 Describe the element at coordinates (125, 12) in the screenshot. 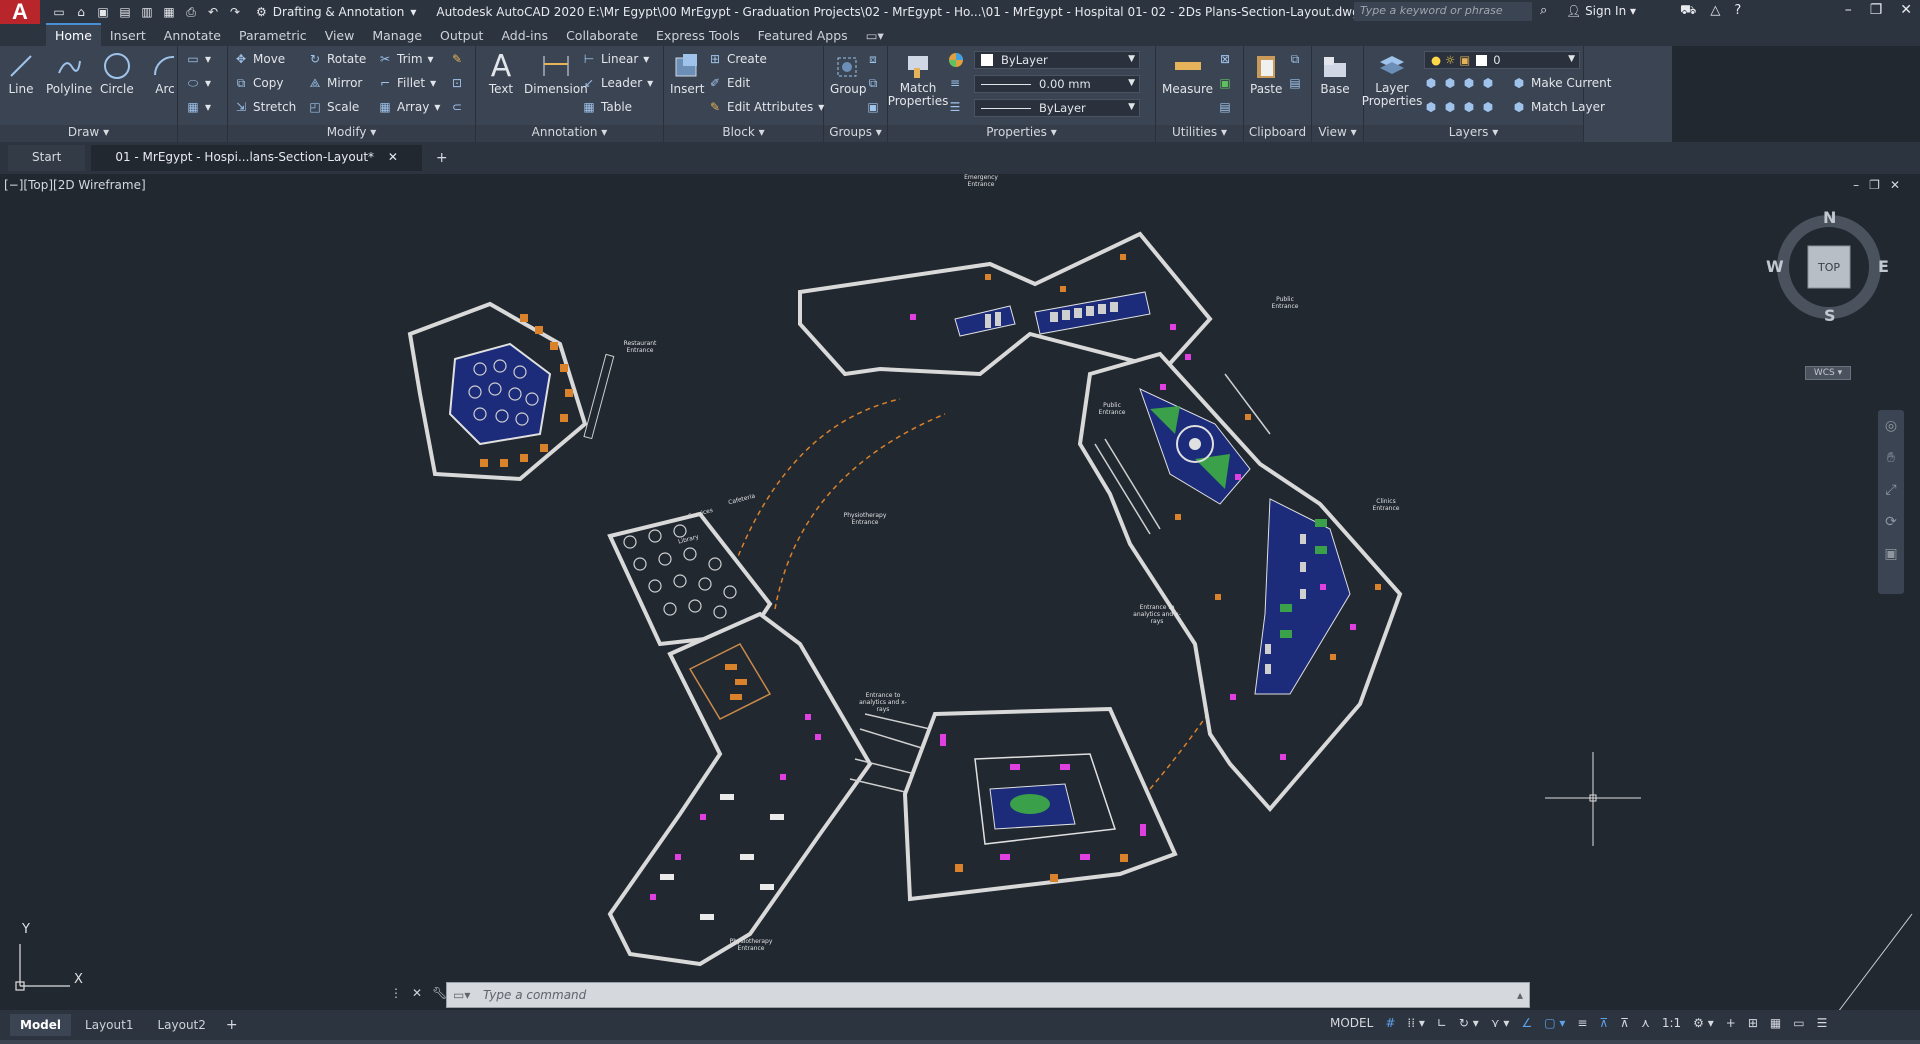

I see `save-as-icon: ▤` at that location.